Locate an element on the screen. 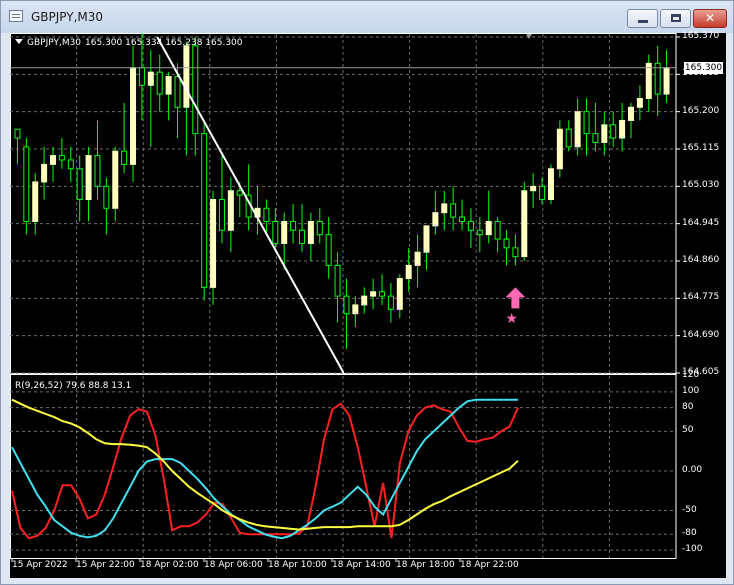  minimize-icon is located at coordinates (643, 21).